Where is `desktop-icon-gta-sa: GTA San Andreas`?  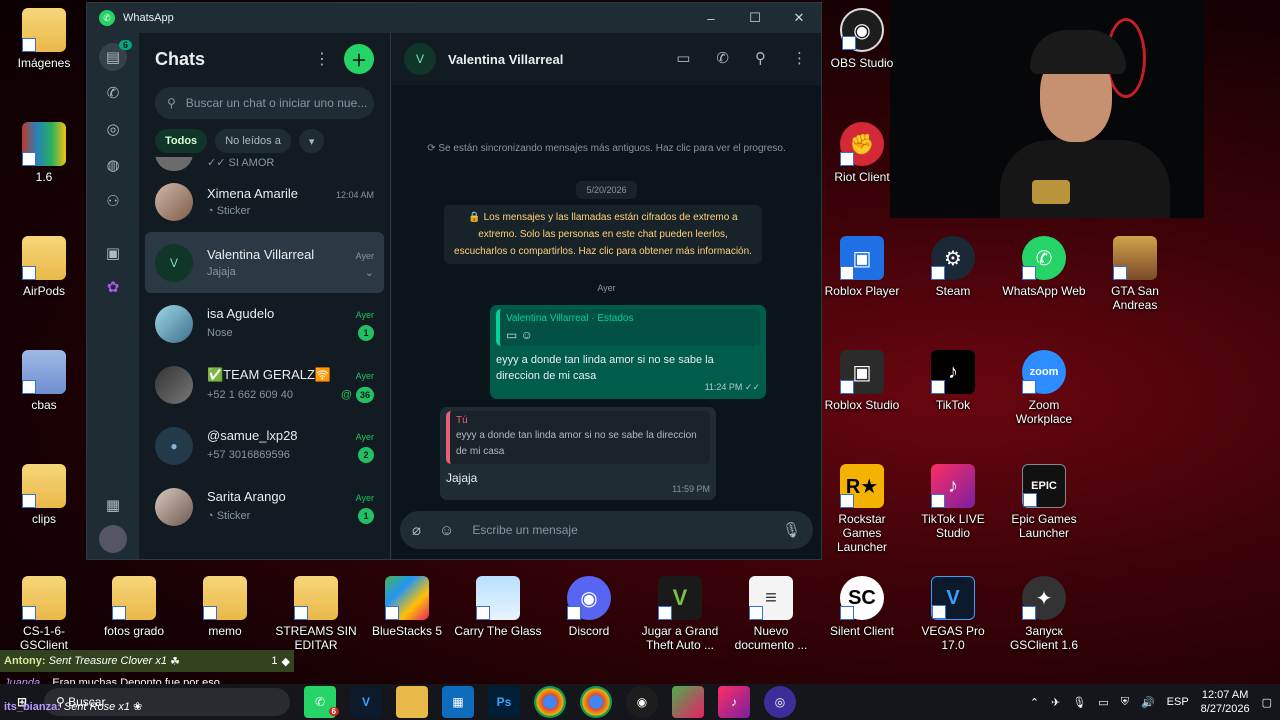
desktop-icon-gta-sa: GTA San Andreas is located at coordinates (1135, 274).